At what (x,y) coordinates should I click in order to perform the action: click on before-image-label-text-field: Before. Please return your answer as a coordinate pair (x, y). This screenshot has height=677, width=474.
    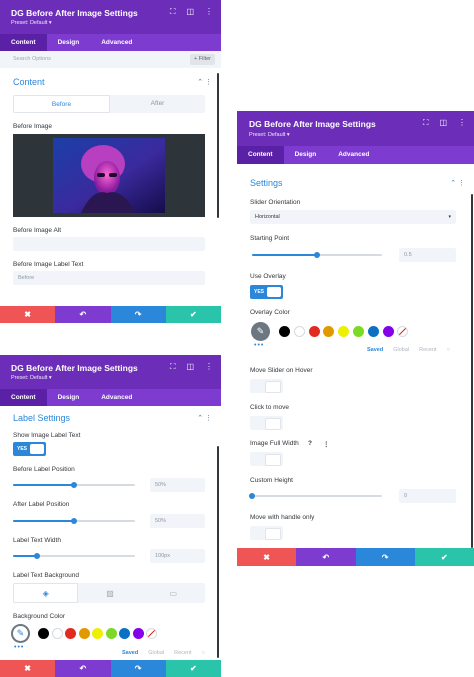
    Looking at the image, I should click on (109, 278).